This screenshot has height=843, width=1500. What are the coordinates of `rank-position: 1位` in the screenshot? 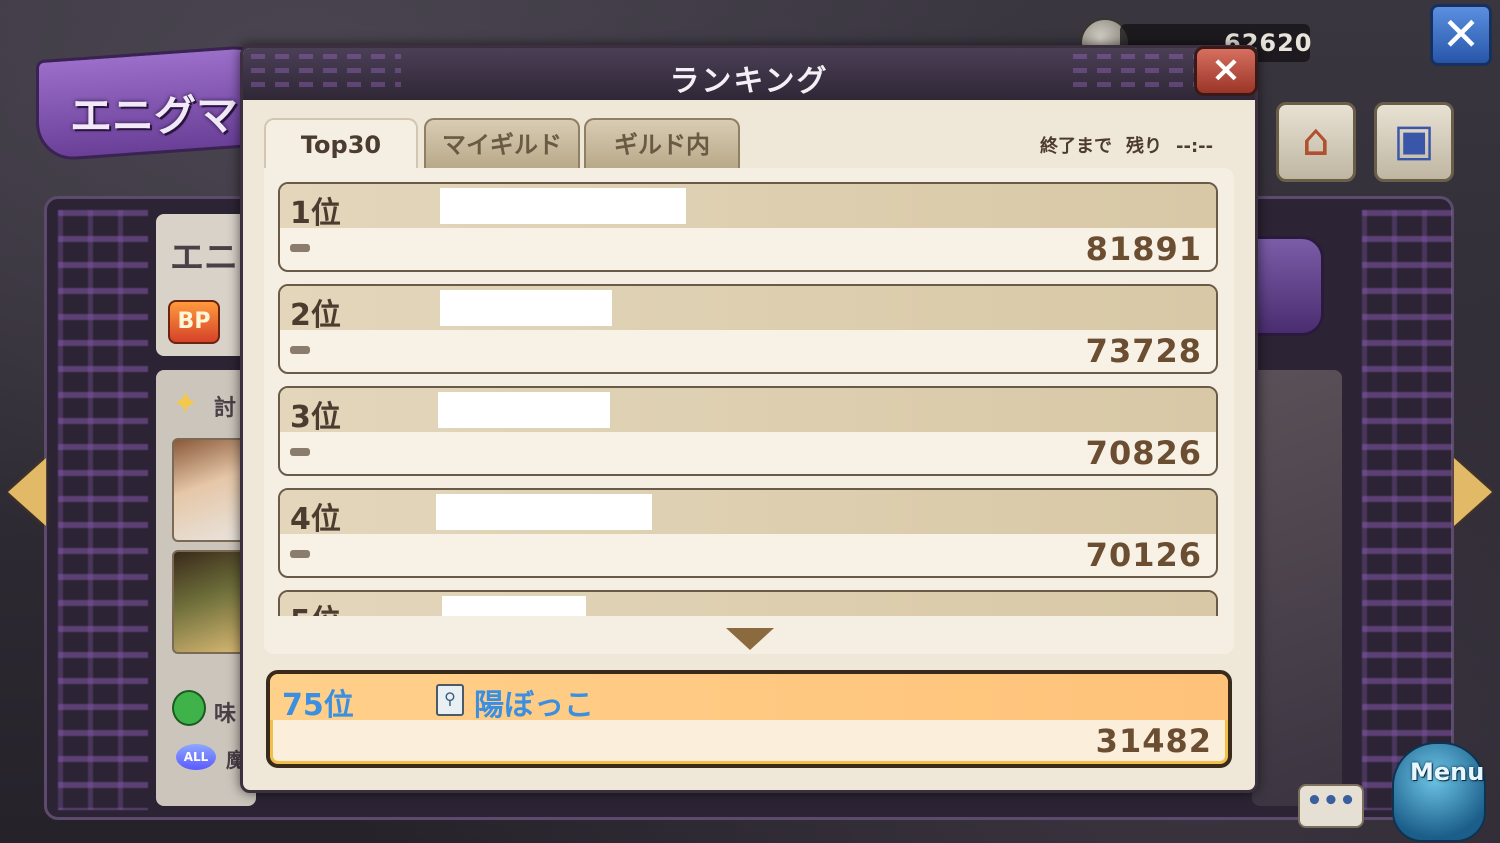 It's located at (315, 213).